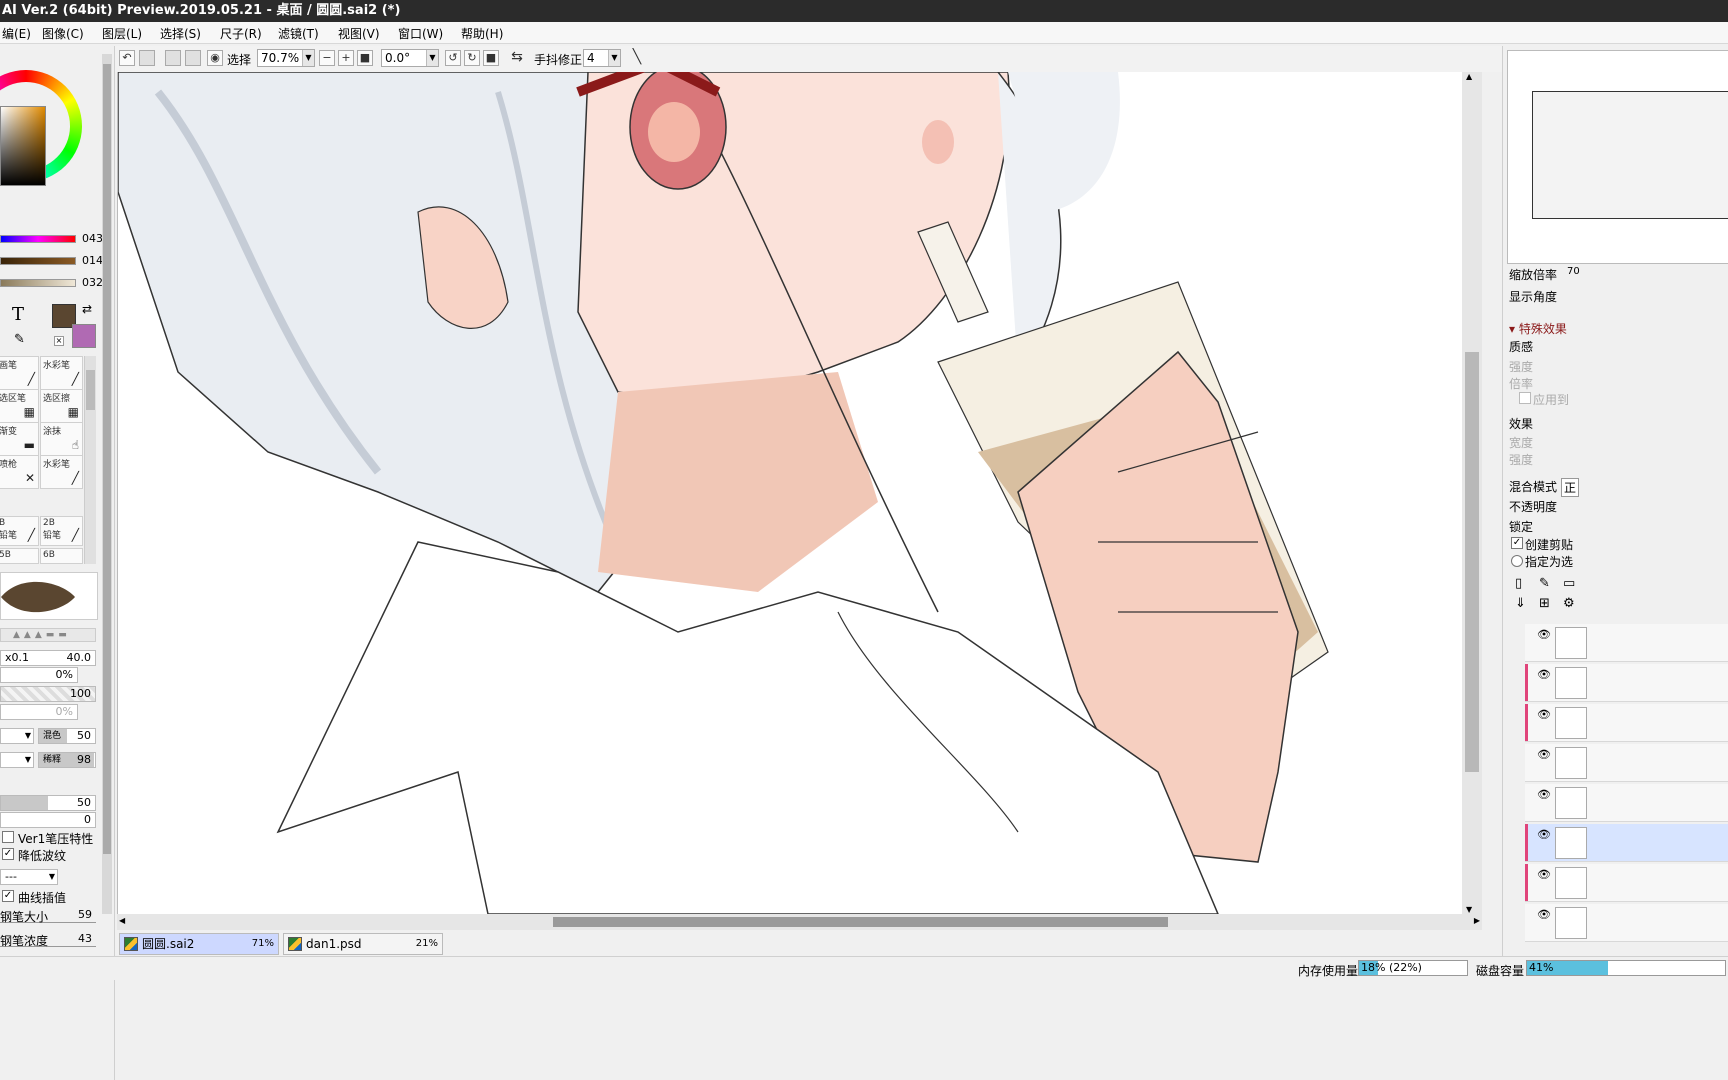 The width and height of the screenshot is (1728, 1080). Describe the element at coordinates (420, 33) in the screenshot. I see `menu-window: 窗口(W)` at that location.